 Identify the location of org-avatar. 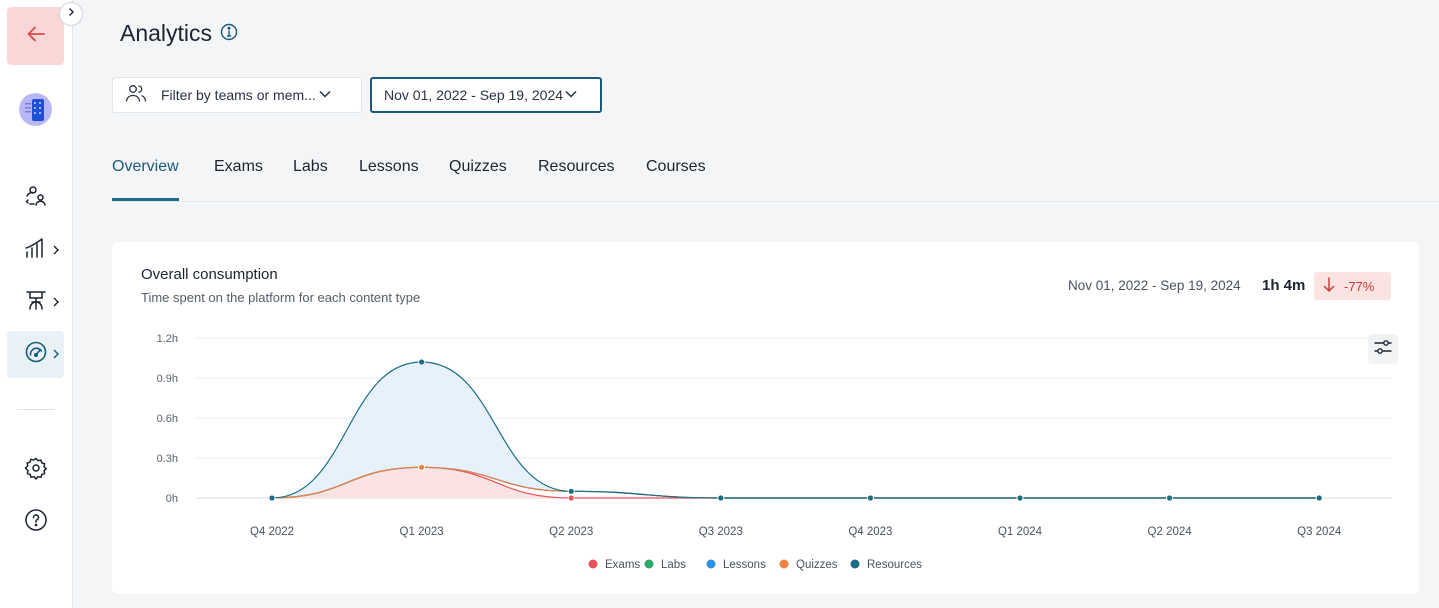
(35, 109).